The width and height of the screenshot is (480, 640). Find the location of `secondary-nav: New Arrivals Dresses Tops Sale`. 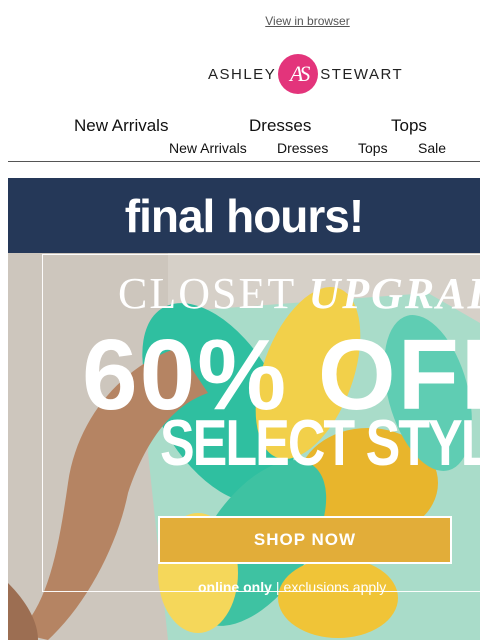

secondary-nav: New Arrivals Dresses Tops Sale is located at coordinates (240, 149).